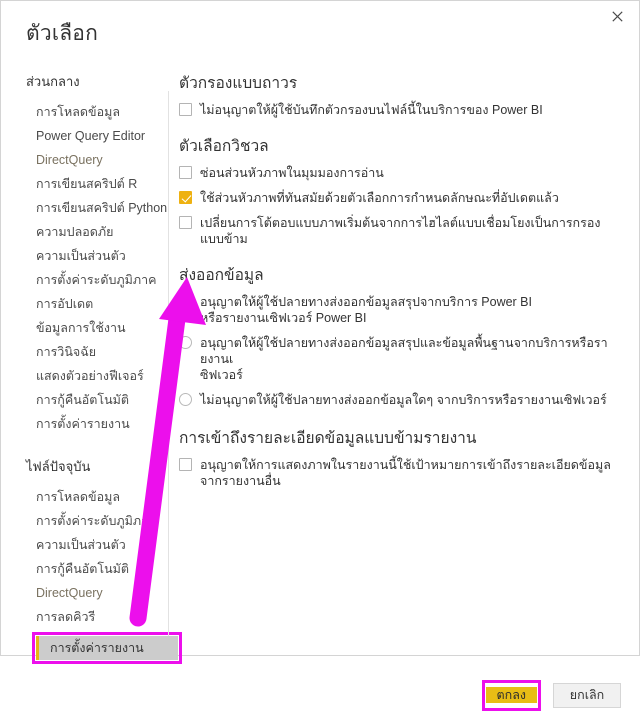 The width and height of the screenshot is (640, 726). What do you see at coordinates (95, 328) in the screenshot?
I see `sidebar-item-usage-data: ข้อมูลการใช้งาน` at bounding box center [95, 328].